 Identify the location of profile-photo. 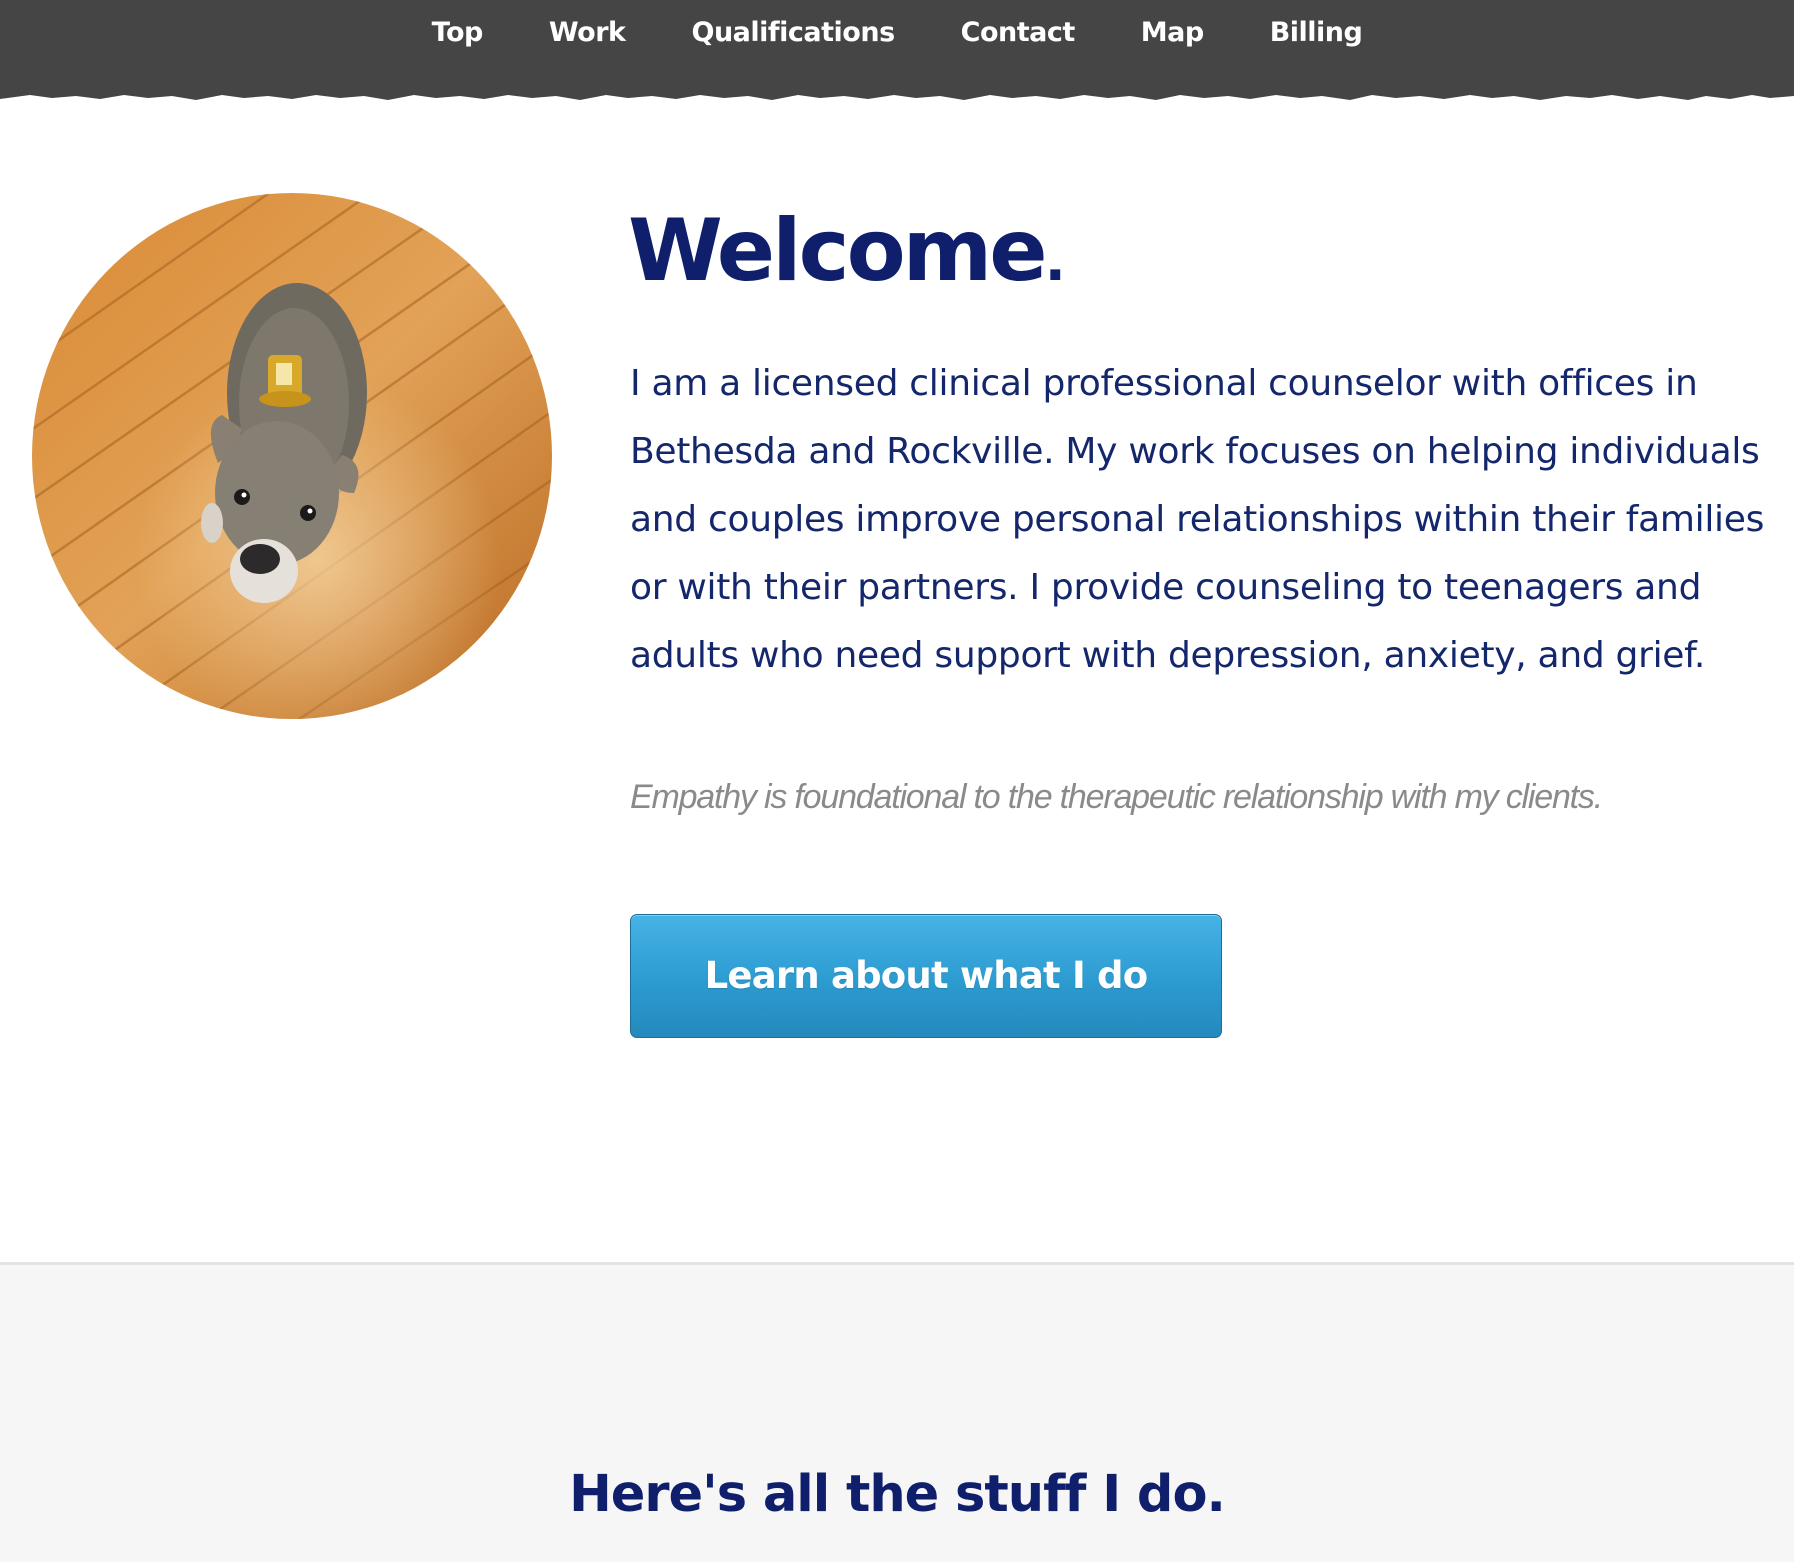
(292, 456).